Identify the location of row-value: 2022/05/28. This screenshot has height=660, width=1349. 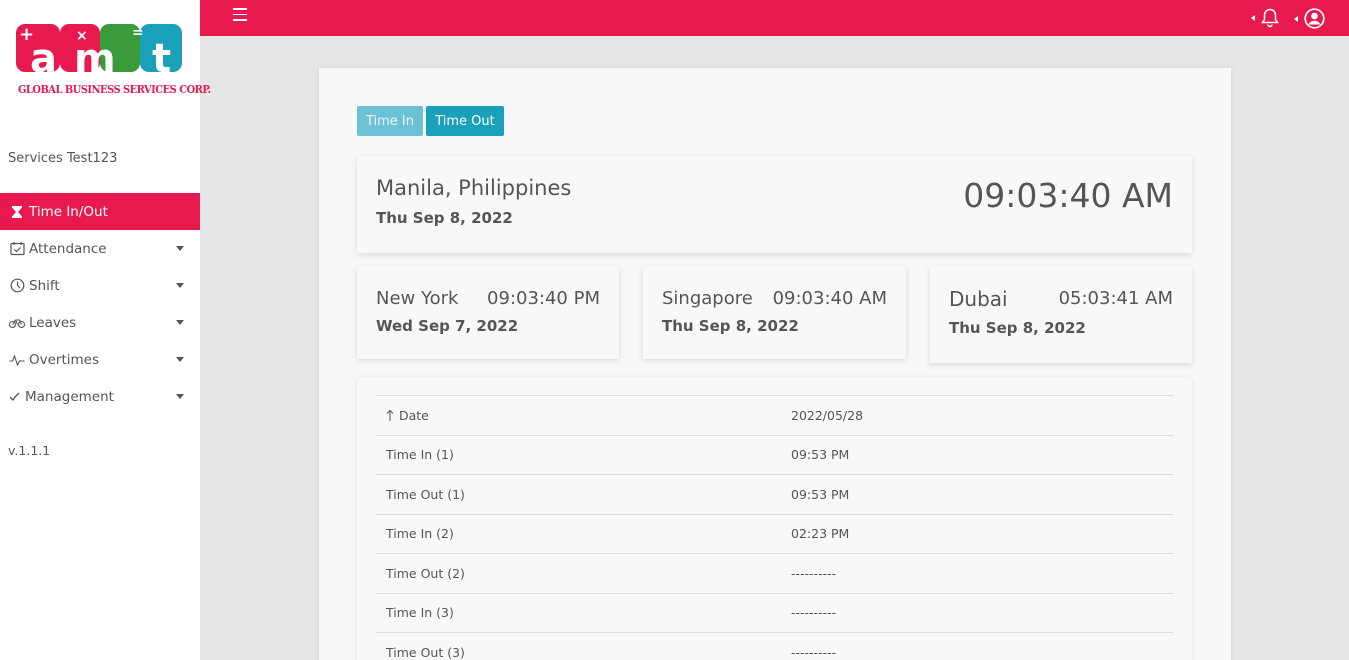
(827, 415).